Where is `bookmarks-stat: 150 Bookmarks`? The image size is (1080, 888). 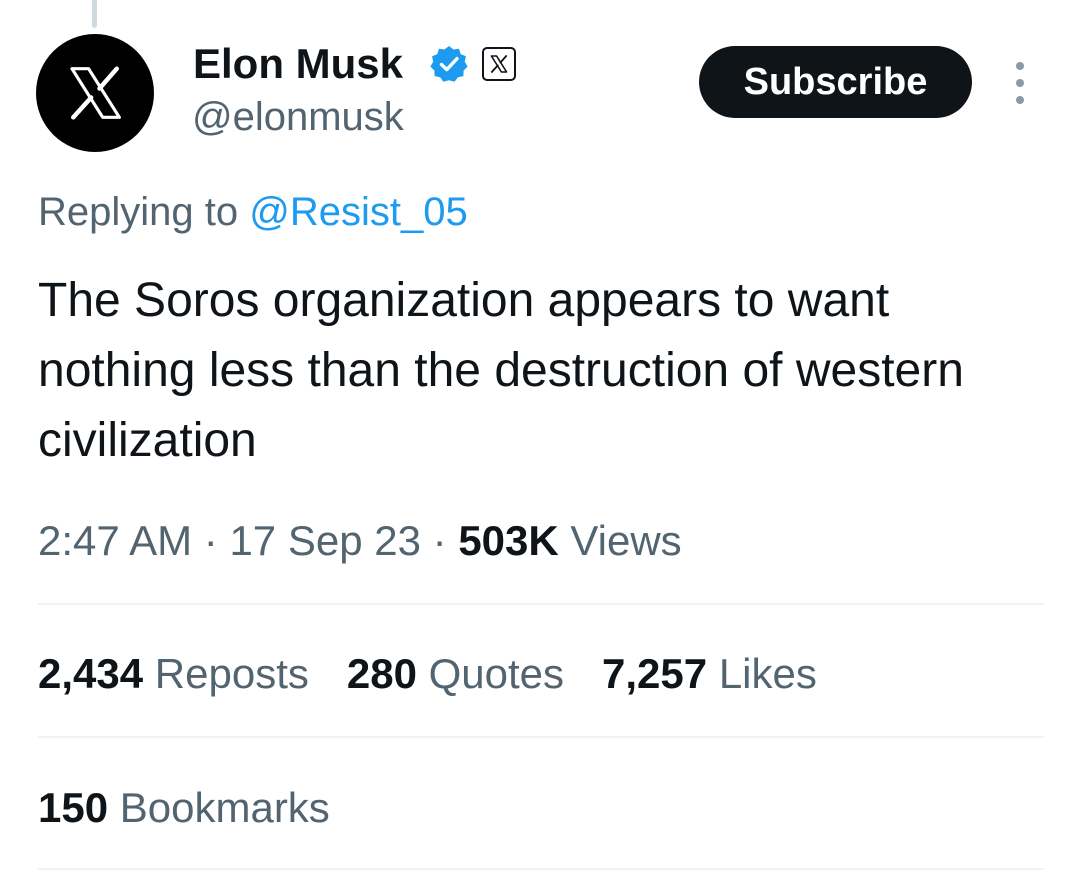 bookmarks-stat: 150 Bookmarks is located at coordinates (184, 808).